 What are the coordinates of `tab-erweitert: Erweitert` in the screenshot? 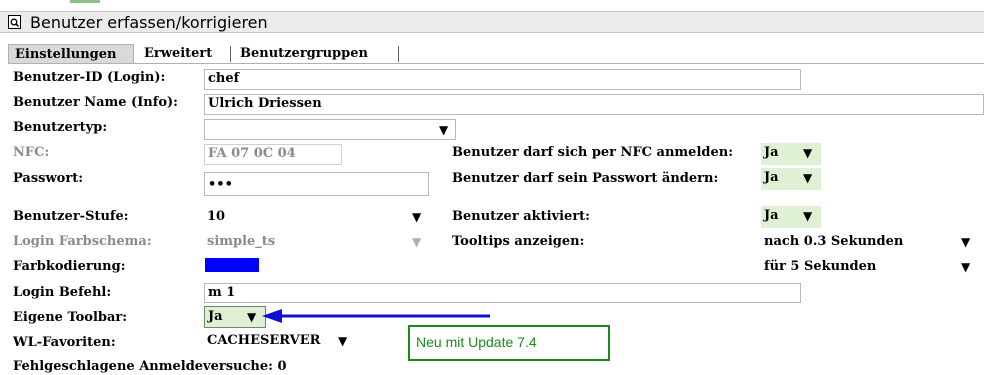 It's located at (183, 54).